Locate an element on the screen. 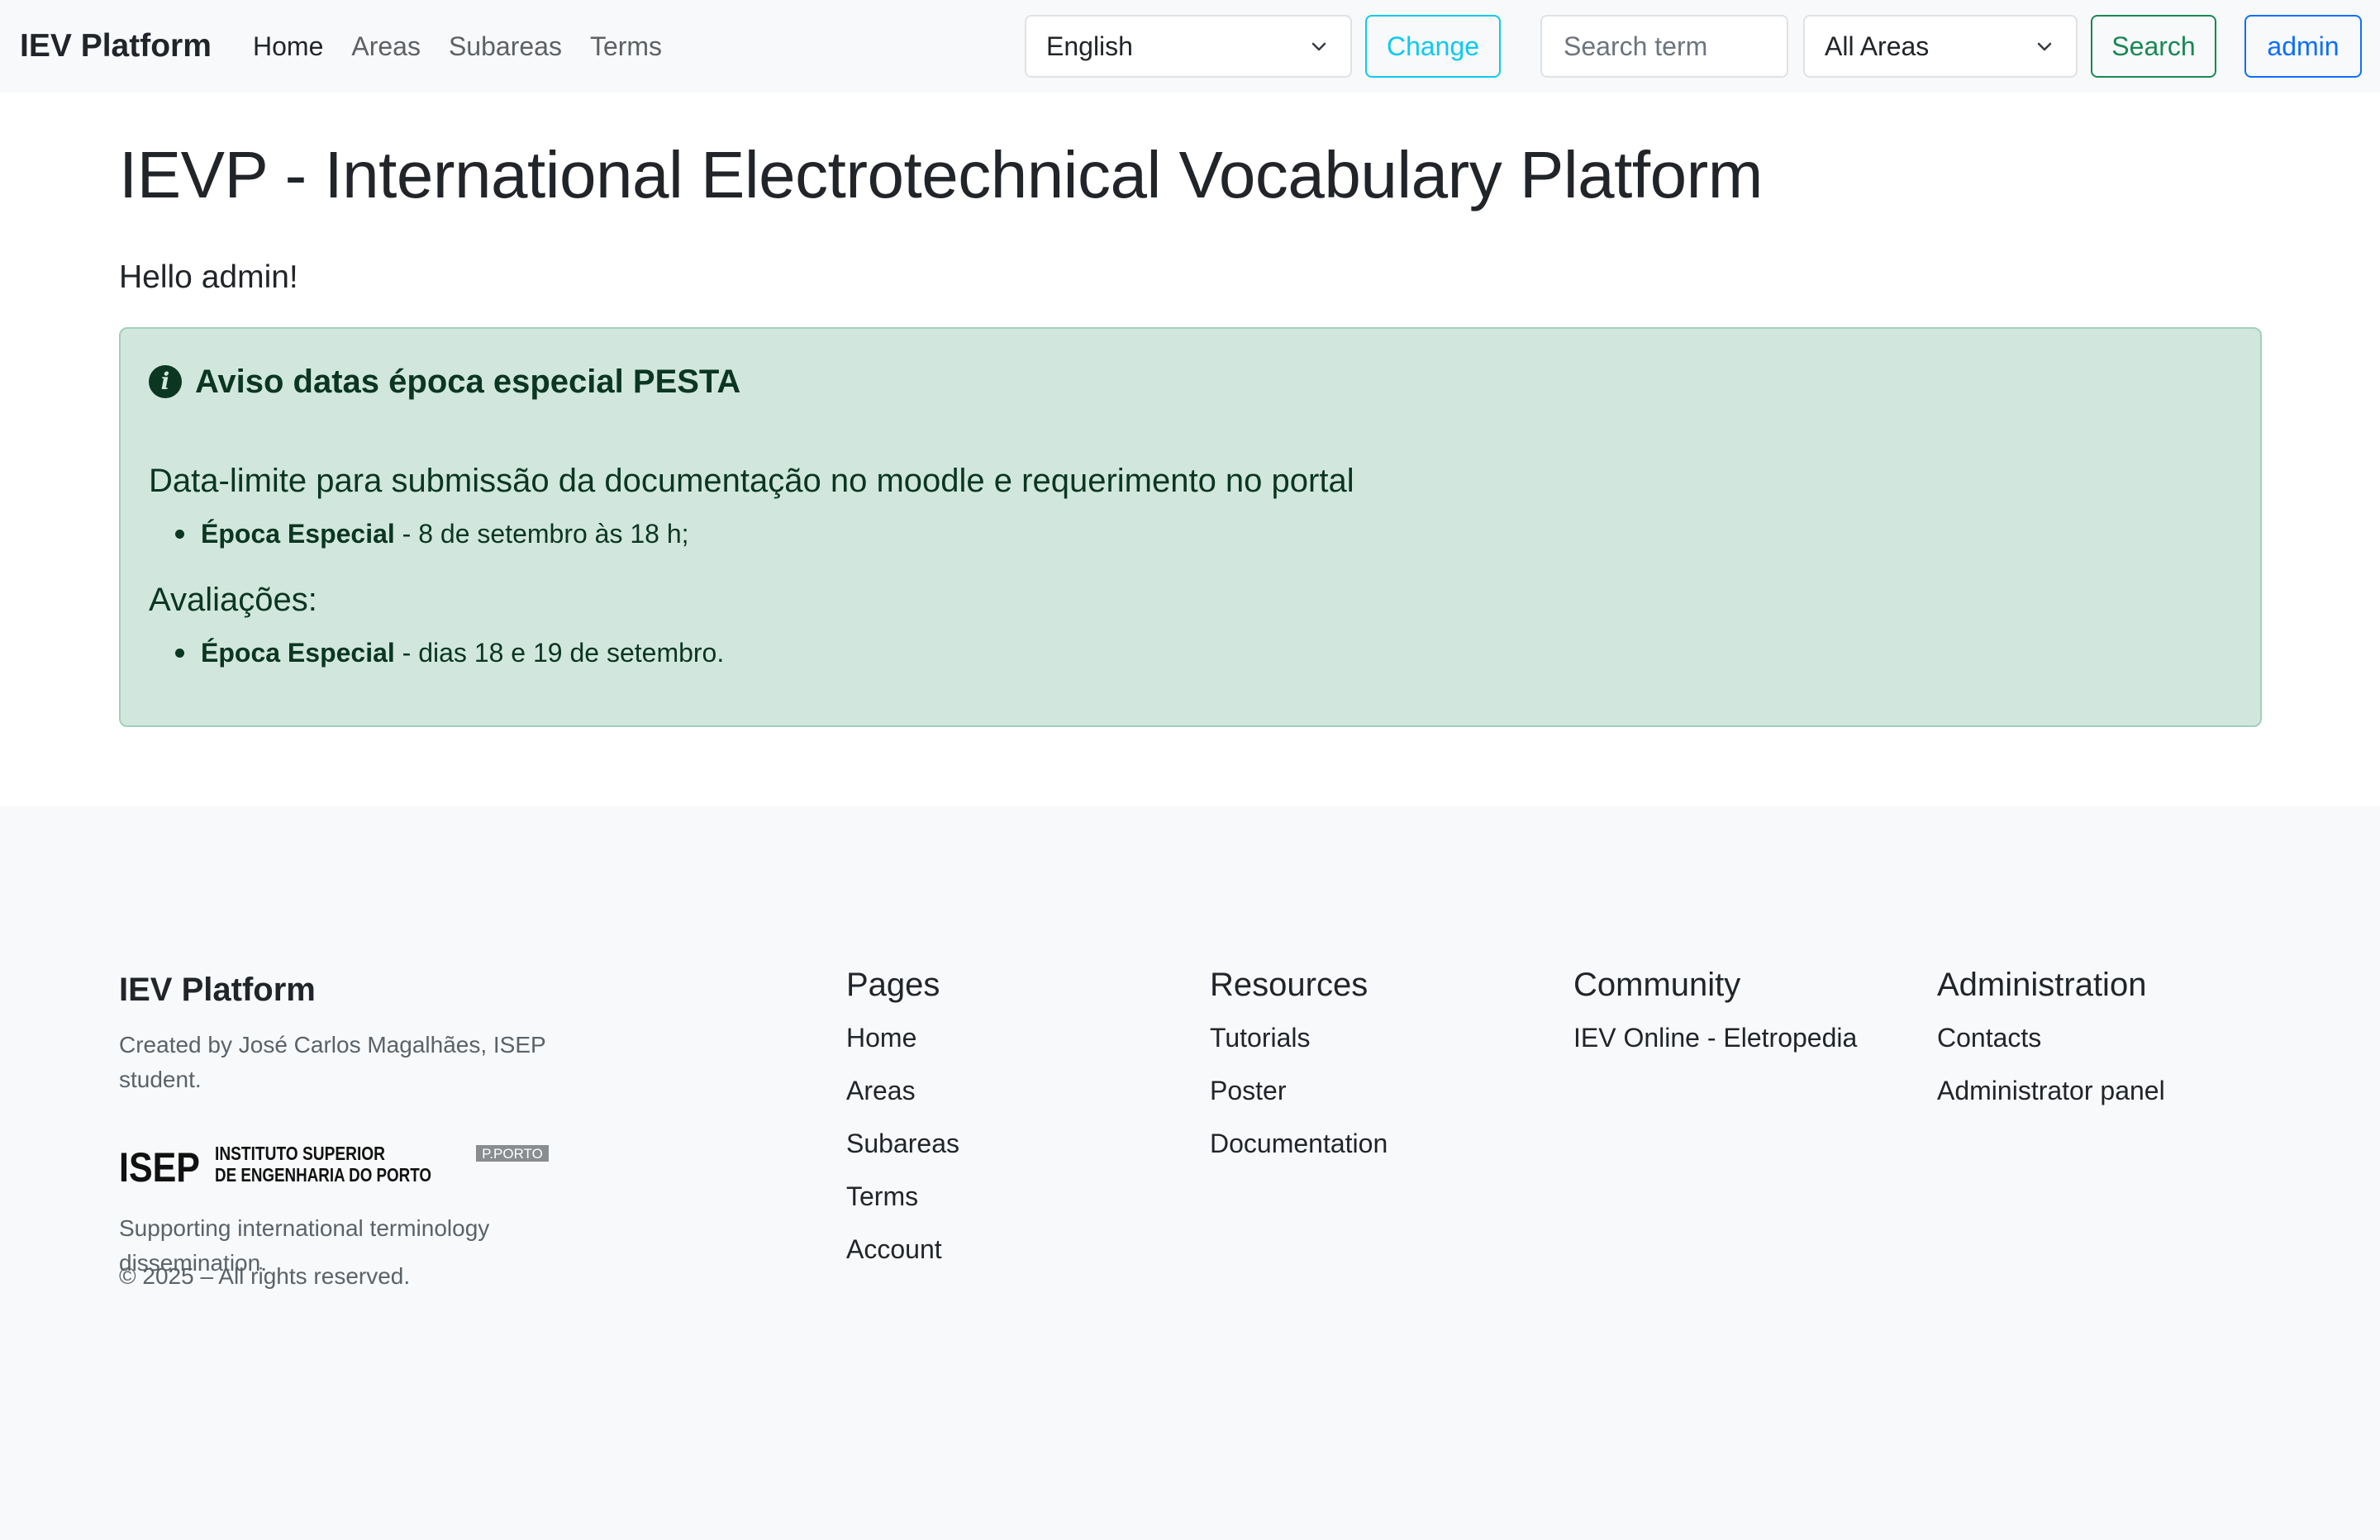  alert-list-item: Época Especial - 8 de setembro às 18 h; is located at coordinates (432, 534).